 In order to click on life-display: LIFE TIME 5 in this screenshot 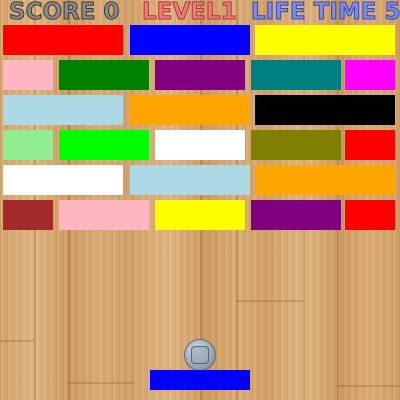, I will do `click(325, 13)`.